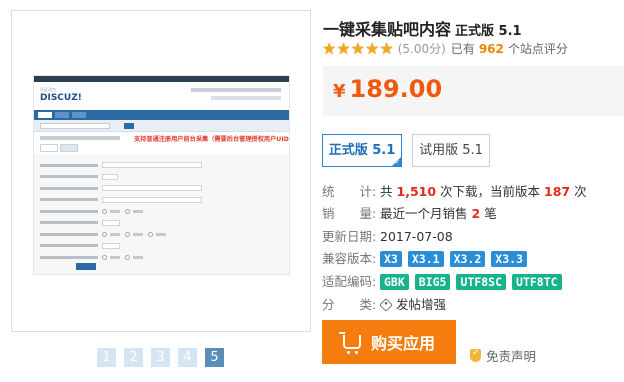  I want to click on rating-row: ★ ★ ★ ★ ★ (5.00分) 已有 962 个站点评分, so click(445, 48).